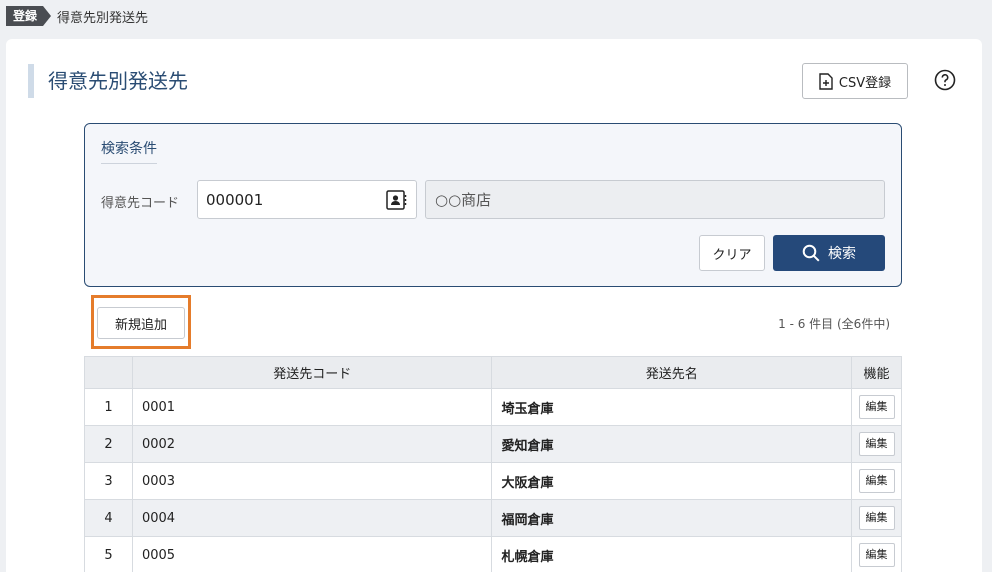 The width and height of the screenshot is (992, 572). What do you see at coordinates (141, 323) in the screenshot?
I see `add-new-button: 新規追加` at bounding box center [141, 323].